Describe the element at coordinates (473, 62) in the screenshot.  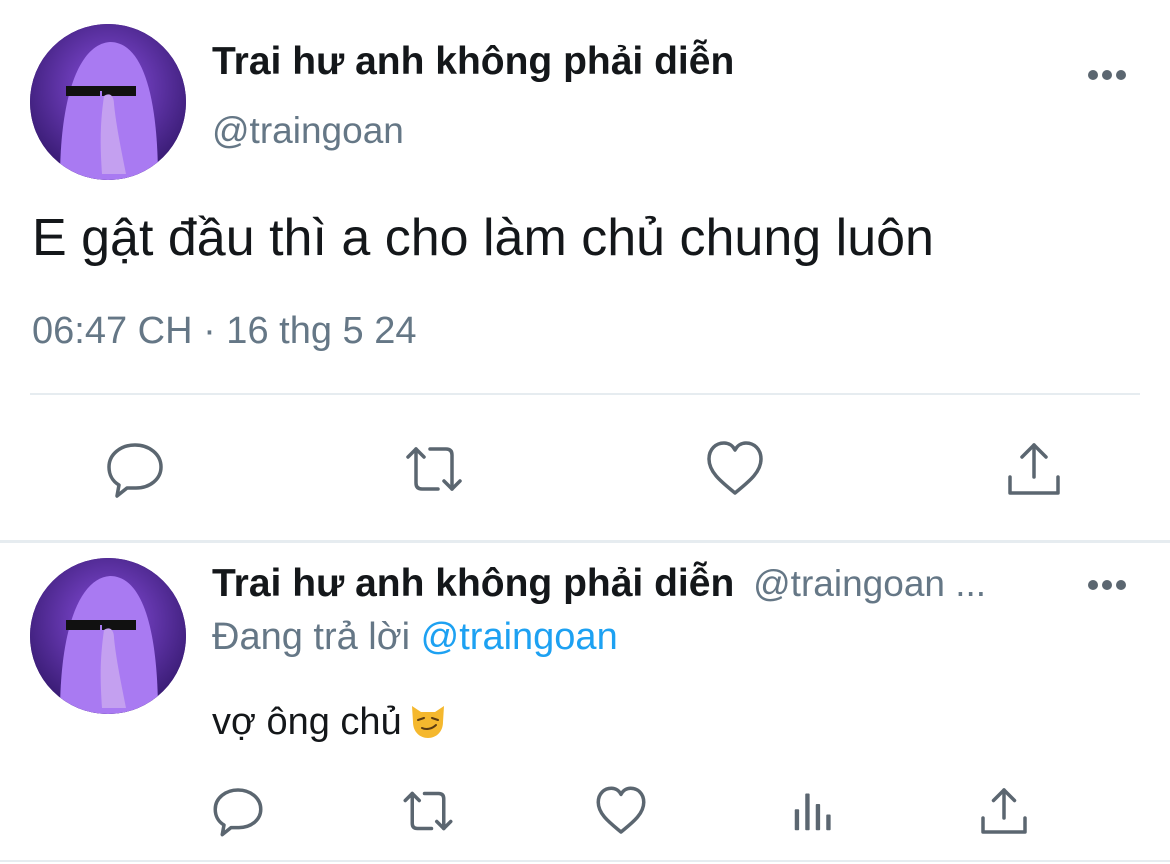
I see `tweet-author-name: Trai hư anh không phải diễn` at that location.